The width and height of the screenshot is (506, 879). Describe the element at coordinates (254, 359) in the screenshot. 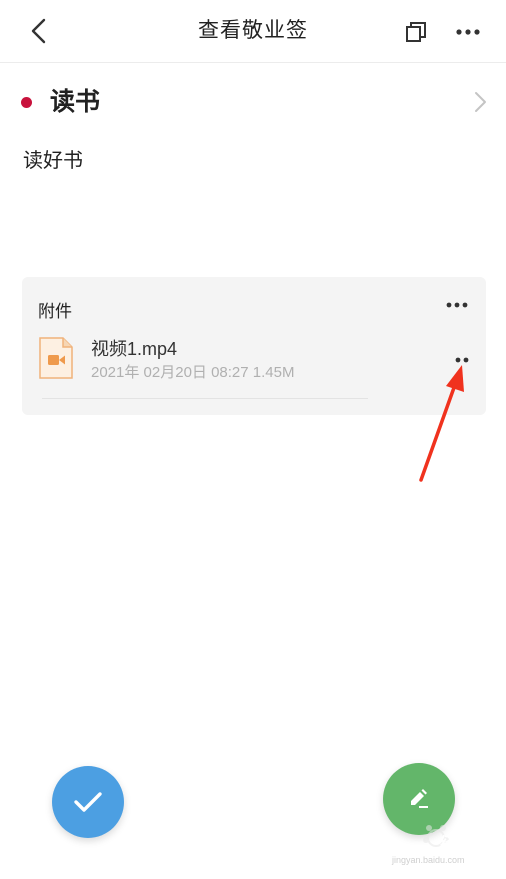

I see `attachment-item: 视频1.mp4 2021年 02月20日 08:27 1.45M` at that location.